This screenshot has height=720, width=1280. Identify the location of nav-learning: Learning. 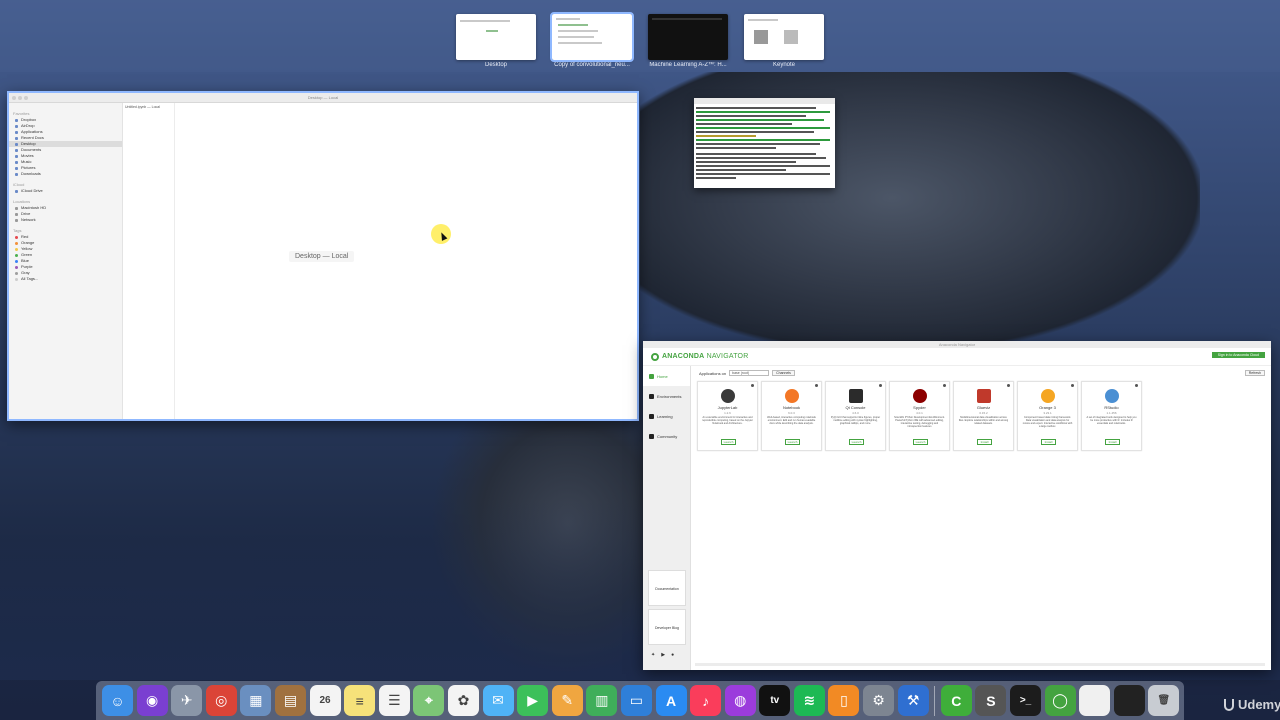
(666, 416).